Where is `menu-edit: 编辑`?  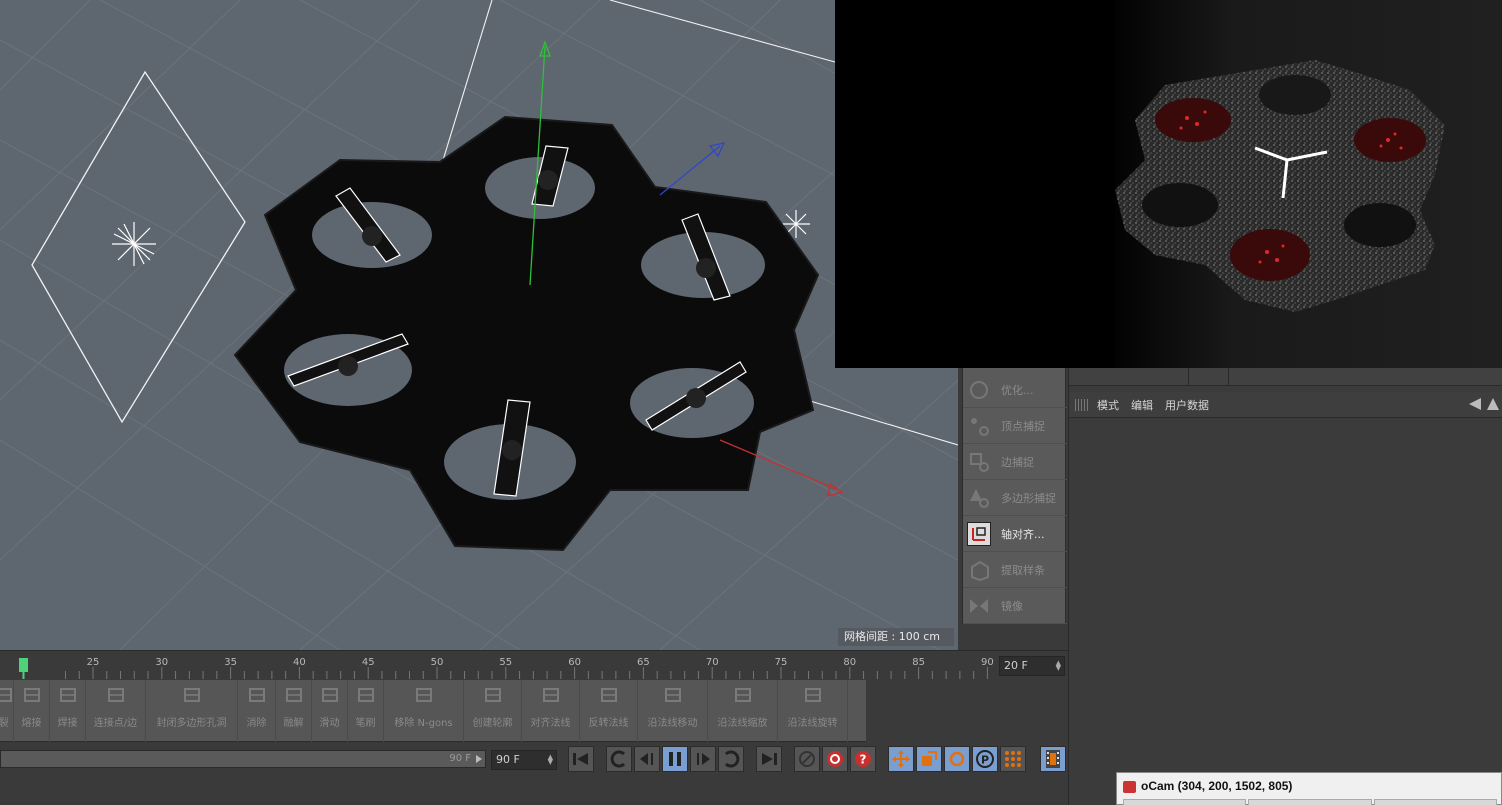
menu-edit: 编辑 is located at coordinates (1142, 405).